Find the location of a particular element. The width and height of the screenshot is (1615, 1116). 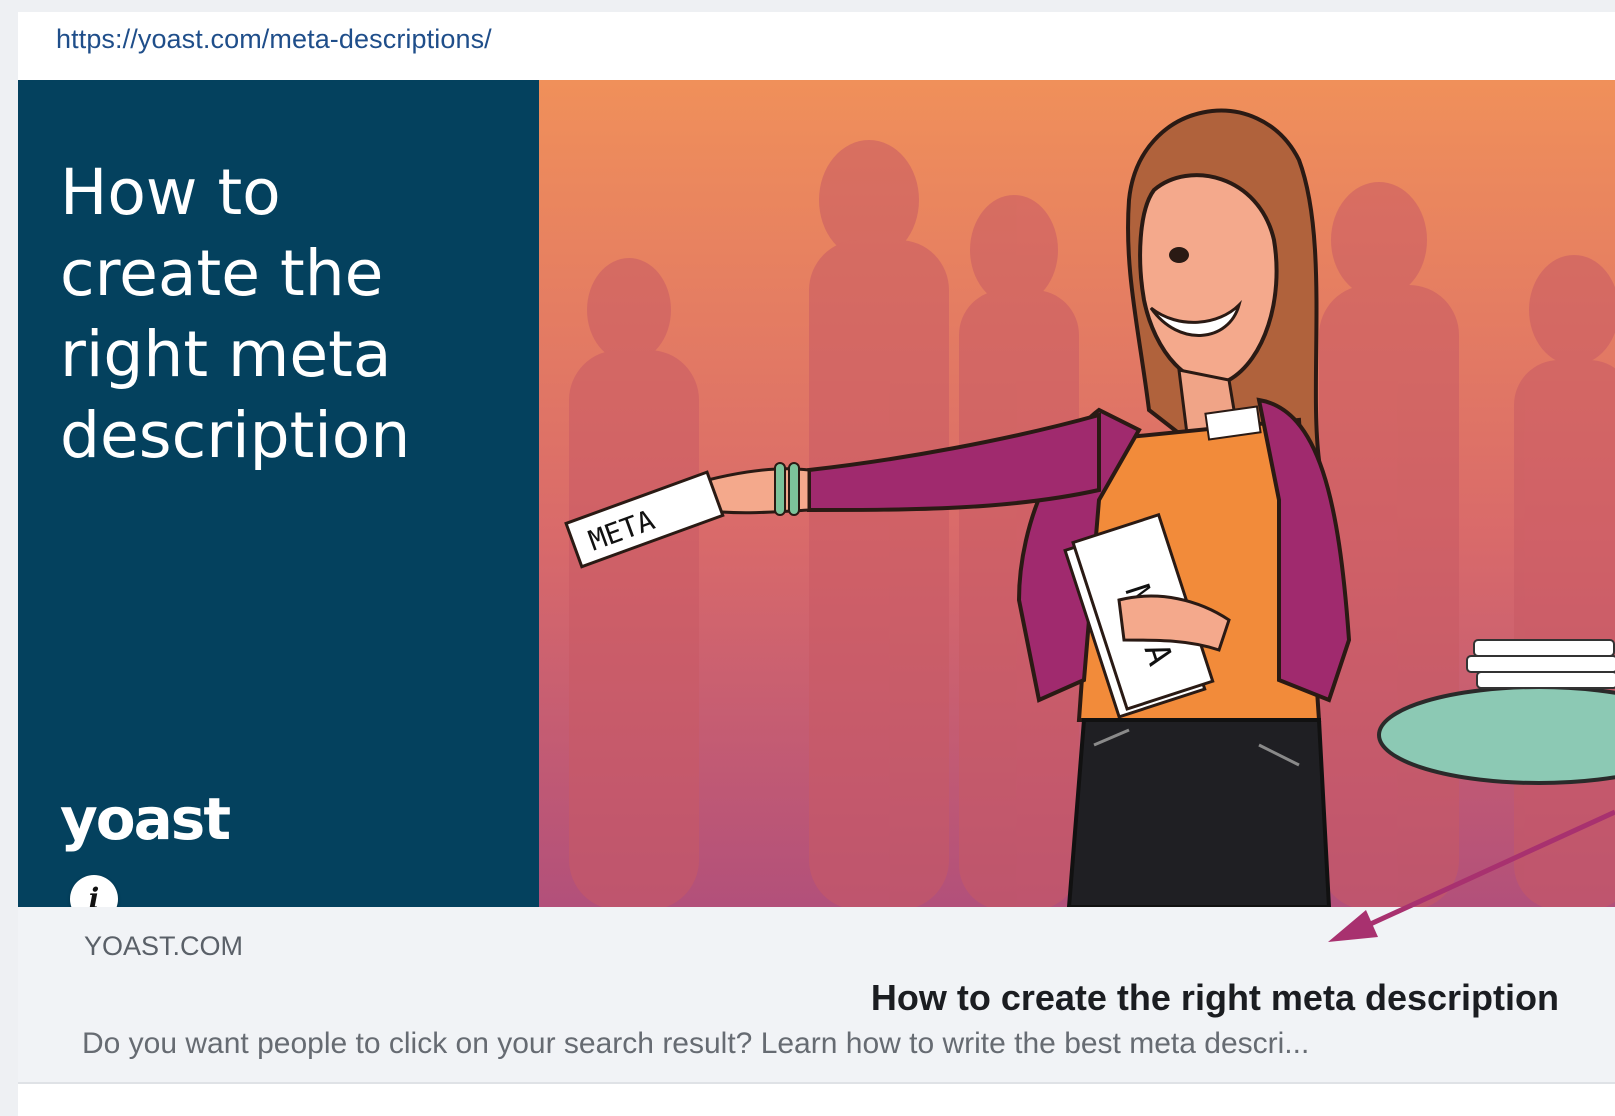

yoast-logo: yoast is located at coordinates (145, 819).